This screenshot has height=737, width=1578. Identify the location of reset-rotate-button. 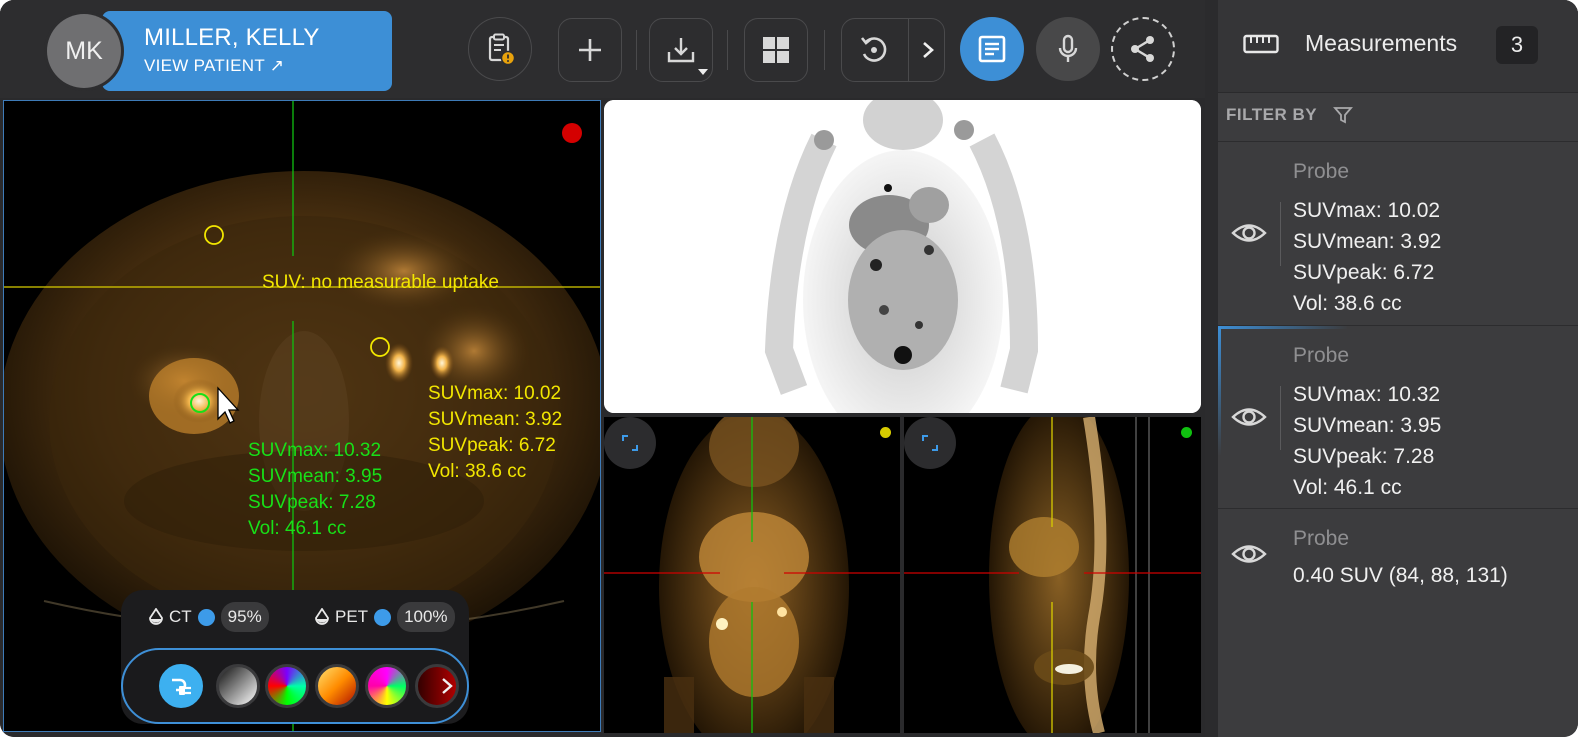
(893, 50).